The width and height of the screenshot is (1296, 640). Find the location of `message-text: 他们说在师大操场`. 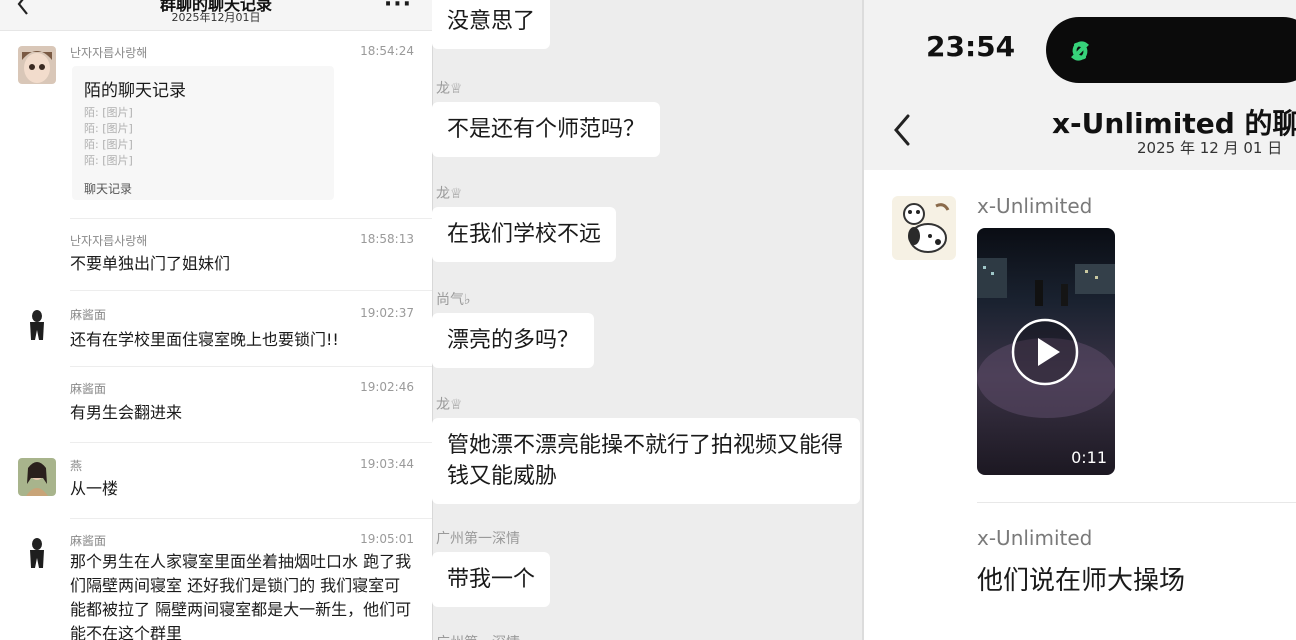

message-text: 他们说在师大操场 is located at coordinates (1081, 581).